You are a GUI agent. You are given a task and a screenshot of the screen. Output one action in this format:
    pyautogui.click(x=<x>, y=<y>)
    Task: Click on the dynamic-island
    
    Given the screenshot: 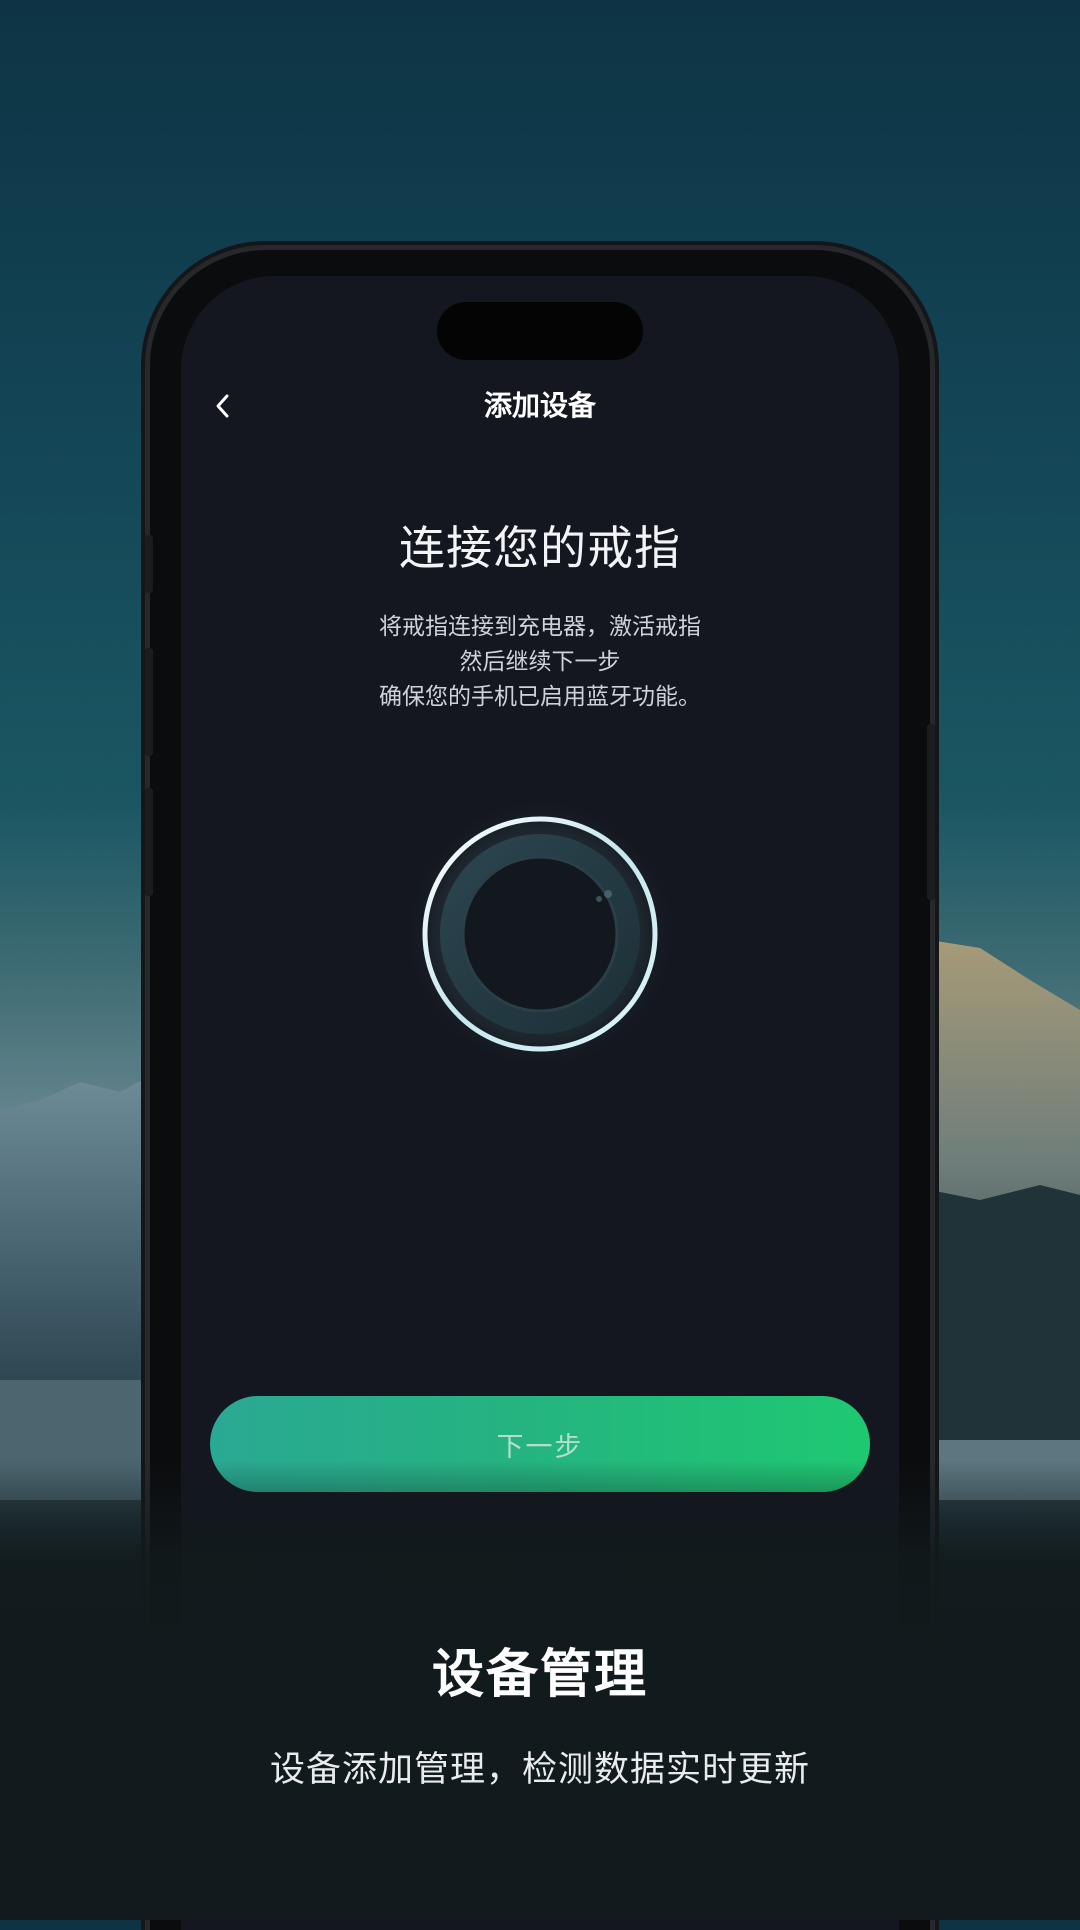 What is the action you would take?
    pyautogui.click(x=540, y=331)
    